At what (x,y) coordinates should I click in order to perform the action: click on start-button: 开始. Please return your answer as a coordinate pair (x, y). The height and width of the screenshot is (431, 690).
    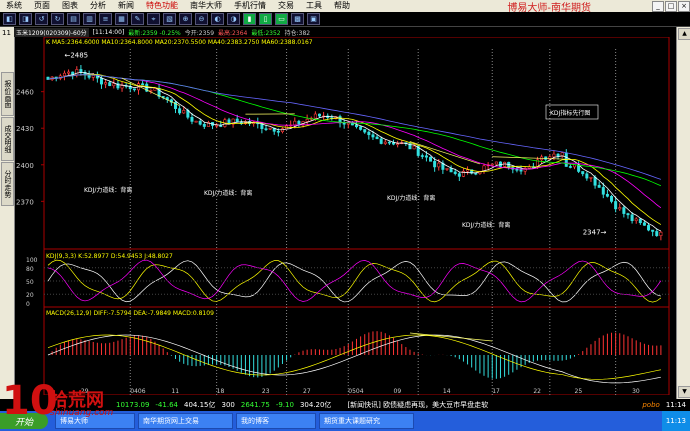
    Looking at the image, I should click on (24, 421).